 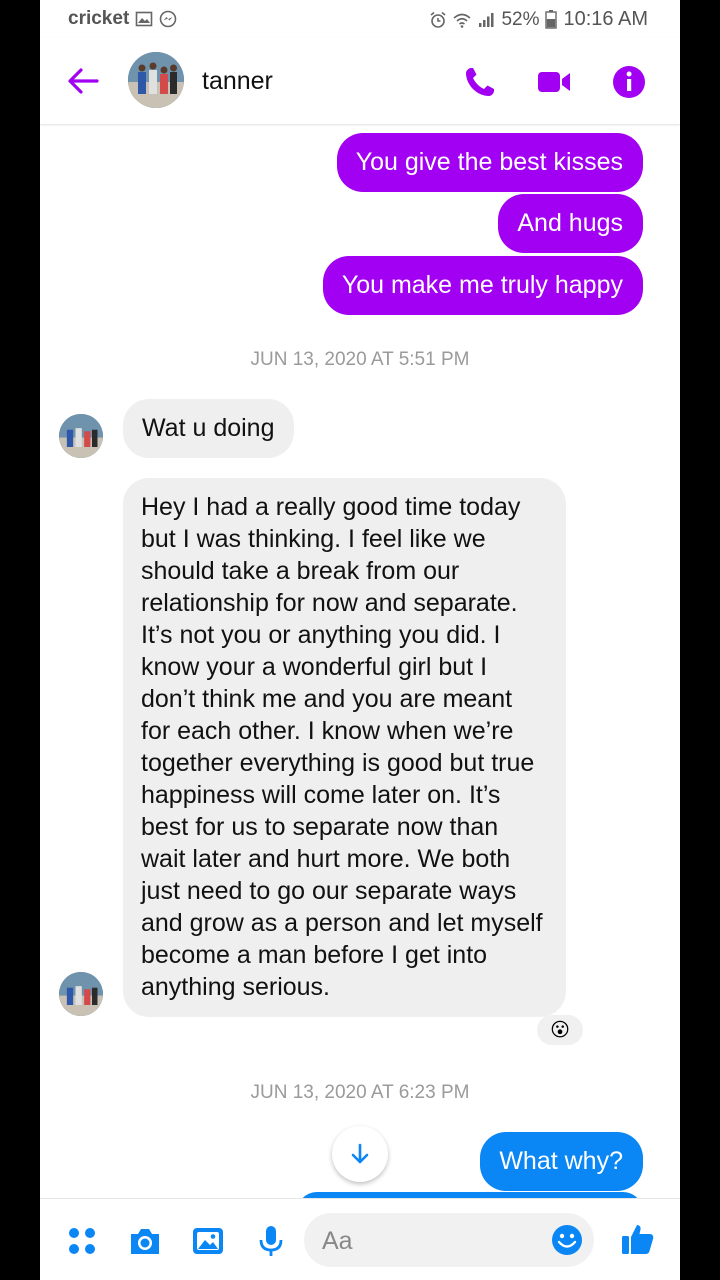 I want to click on message-input-container, so click(x=449, y=1241).